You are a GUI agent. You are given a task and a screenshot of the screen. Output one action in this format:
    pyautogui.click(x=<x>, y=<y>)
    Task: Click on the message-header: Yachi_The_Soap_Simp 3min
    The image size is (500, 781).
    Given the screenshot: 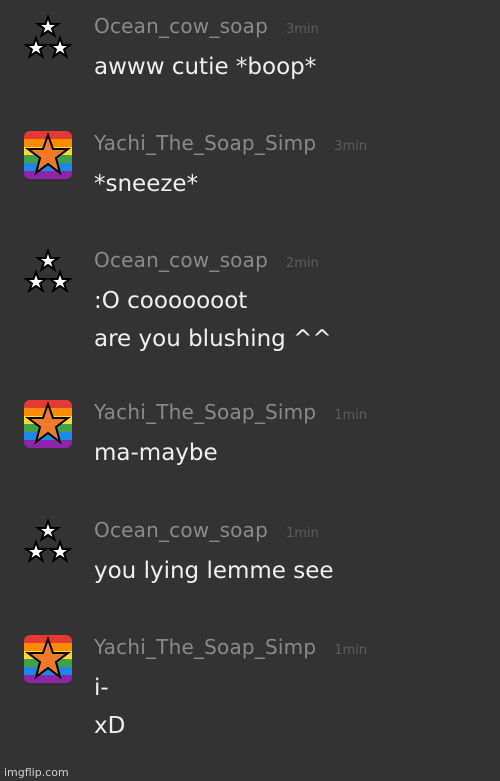 What is the action you would take?
    pyautogui.click(x=230, y=143)
    